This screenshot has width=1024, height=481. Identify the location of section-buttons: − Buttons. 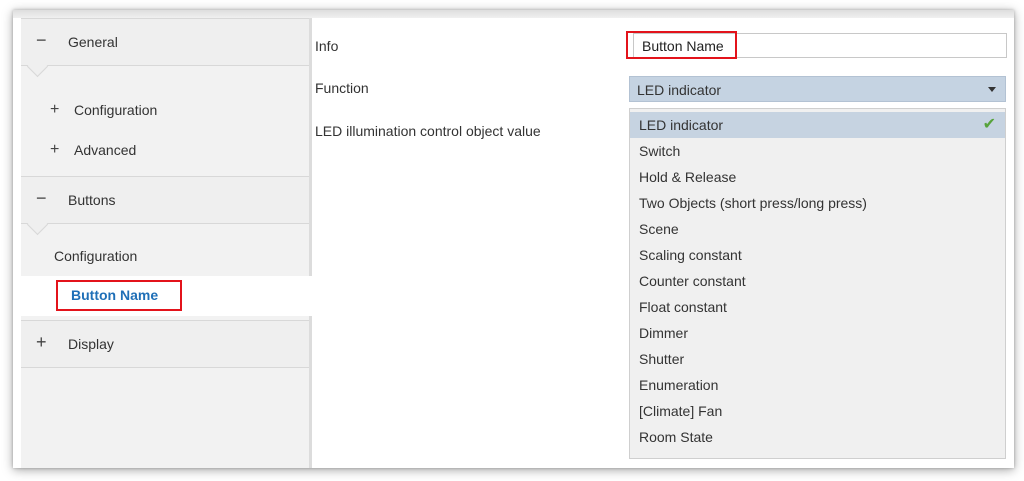
(165, 206).